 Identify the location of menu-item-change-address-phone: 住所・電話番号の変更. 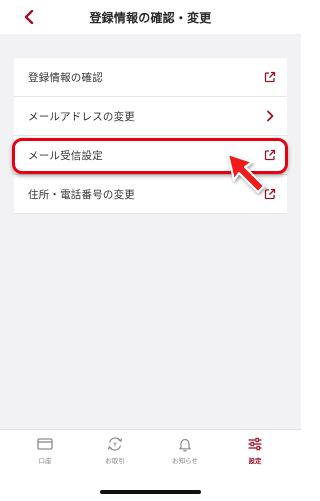
(150, 194).